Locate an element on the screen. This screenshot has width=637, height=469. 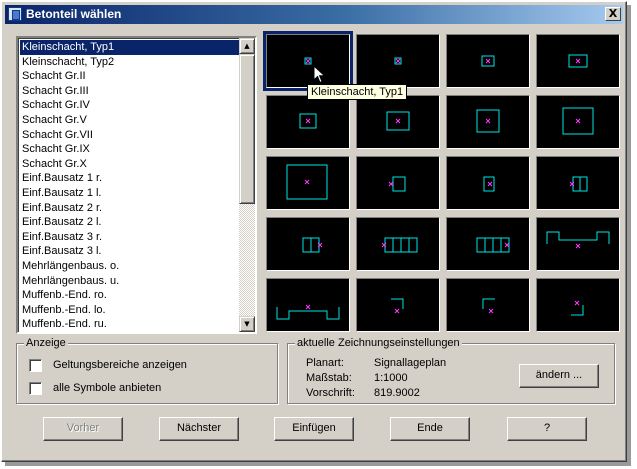
list-item: Schacht Gr.II is located at coordinates (129, 76).